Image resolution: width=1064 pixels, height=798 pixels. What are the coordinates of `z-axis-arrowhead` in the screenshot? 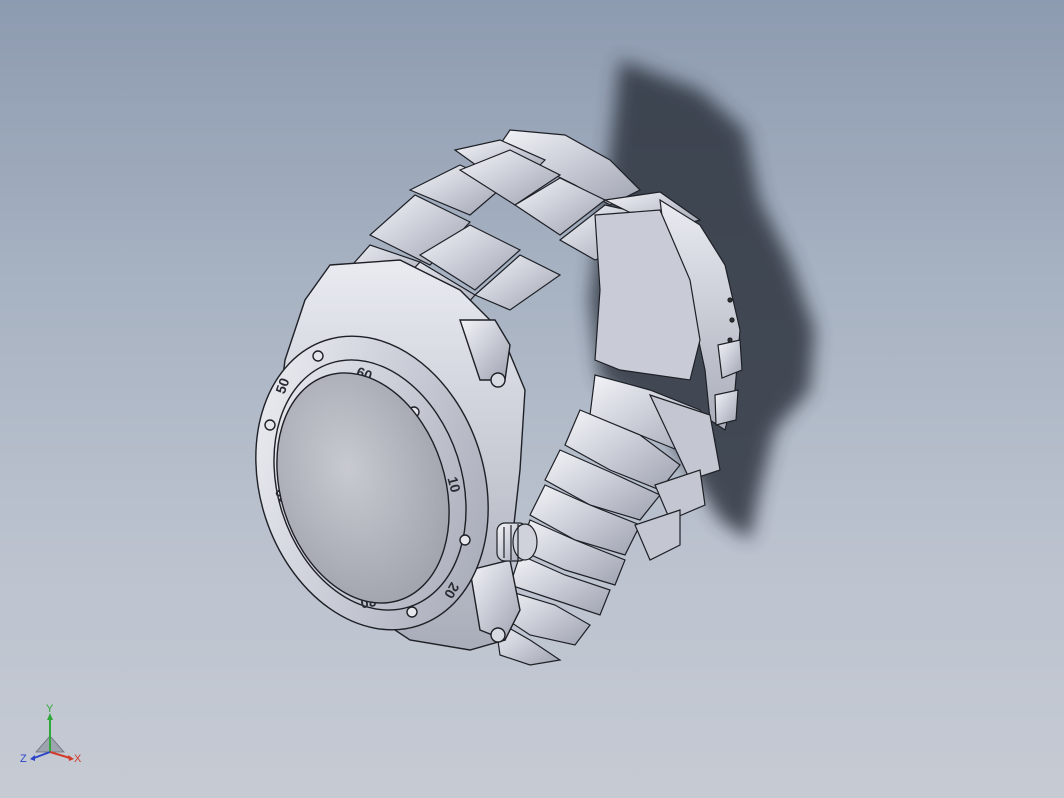 It's located at (32, 758).